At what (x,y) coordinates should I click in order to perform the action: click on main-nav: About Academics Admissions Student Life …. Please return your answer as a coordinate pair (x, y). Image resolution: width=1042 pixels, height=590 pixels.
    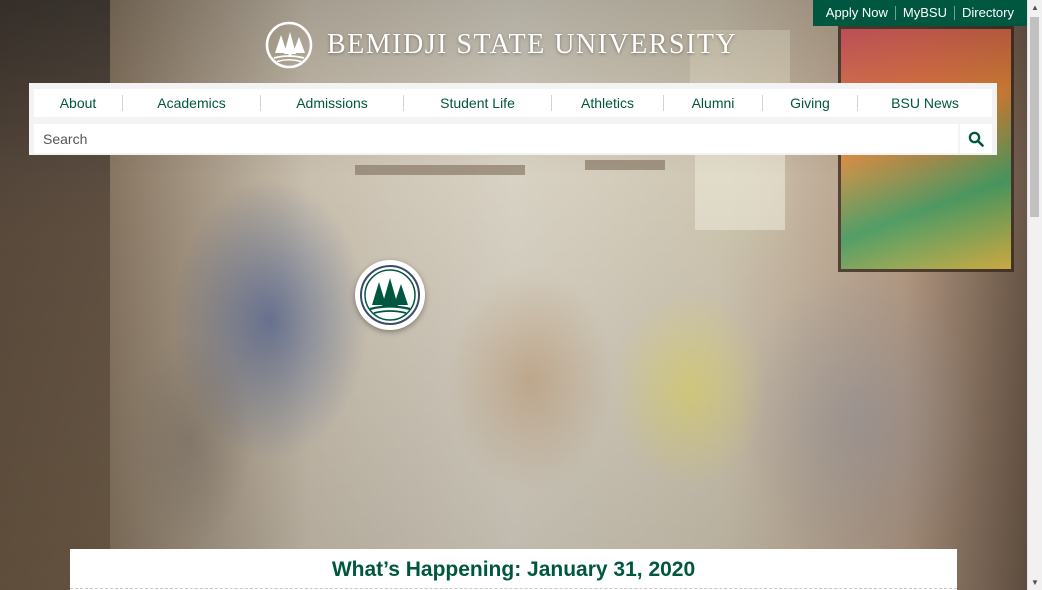
    Looking at the image, I should click on (513, 102).